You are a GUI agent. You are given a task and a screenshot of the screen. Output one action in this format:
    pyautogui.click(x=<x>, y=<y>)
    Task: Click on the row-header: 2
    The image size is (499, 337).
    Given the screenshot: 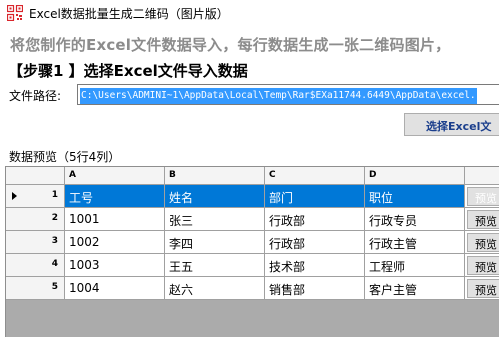 What is the action you would take?
    pyautogui.click(x=35, y=219)
    